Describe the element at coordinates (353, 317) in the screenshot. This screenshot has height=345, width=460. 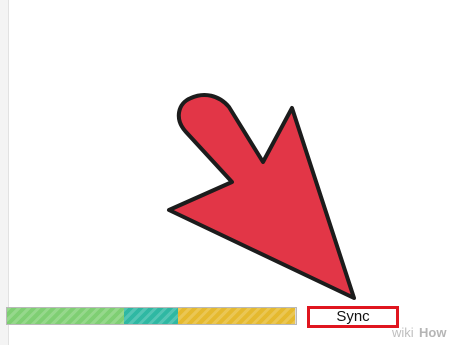
I see `sync-button: Sync` at that location.